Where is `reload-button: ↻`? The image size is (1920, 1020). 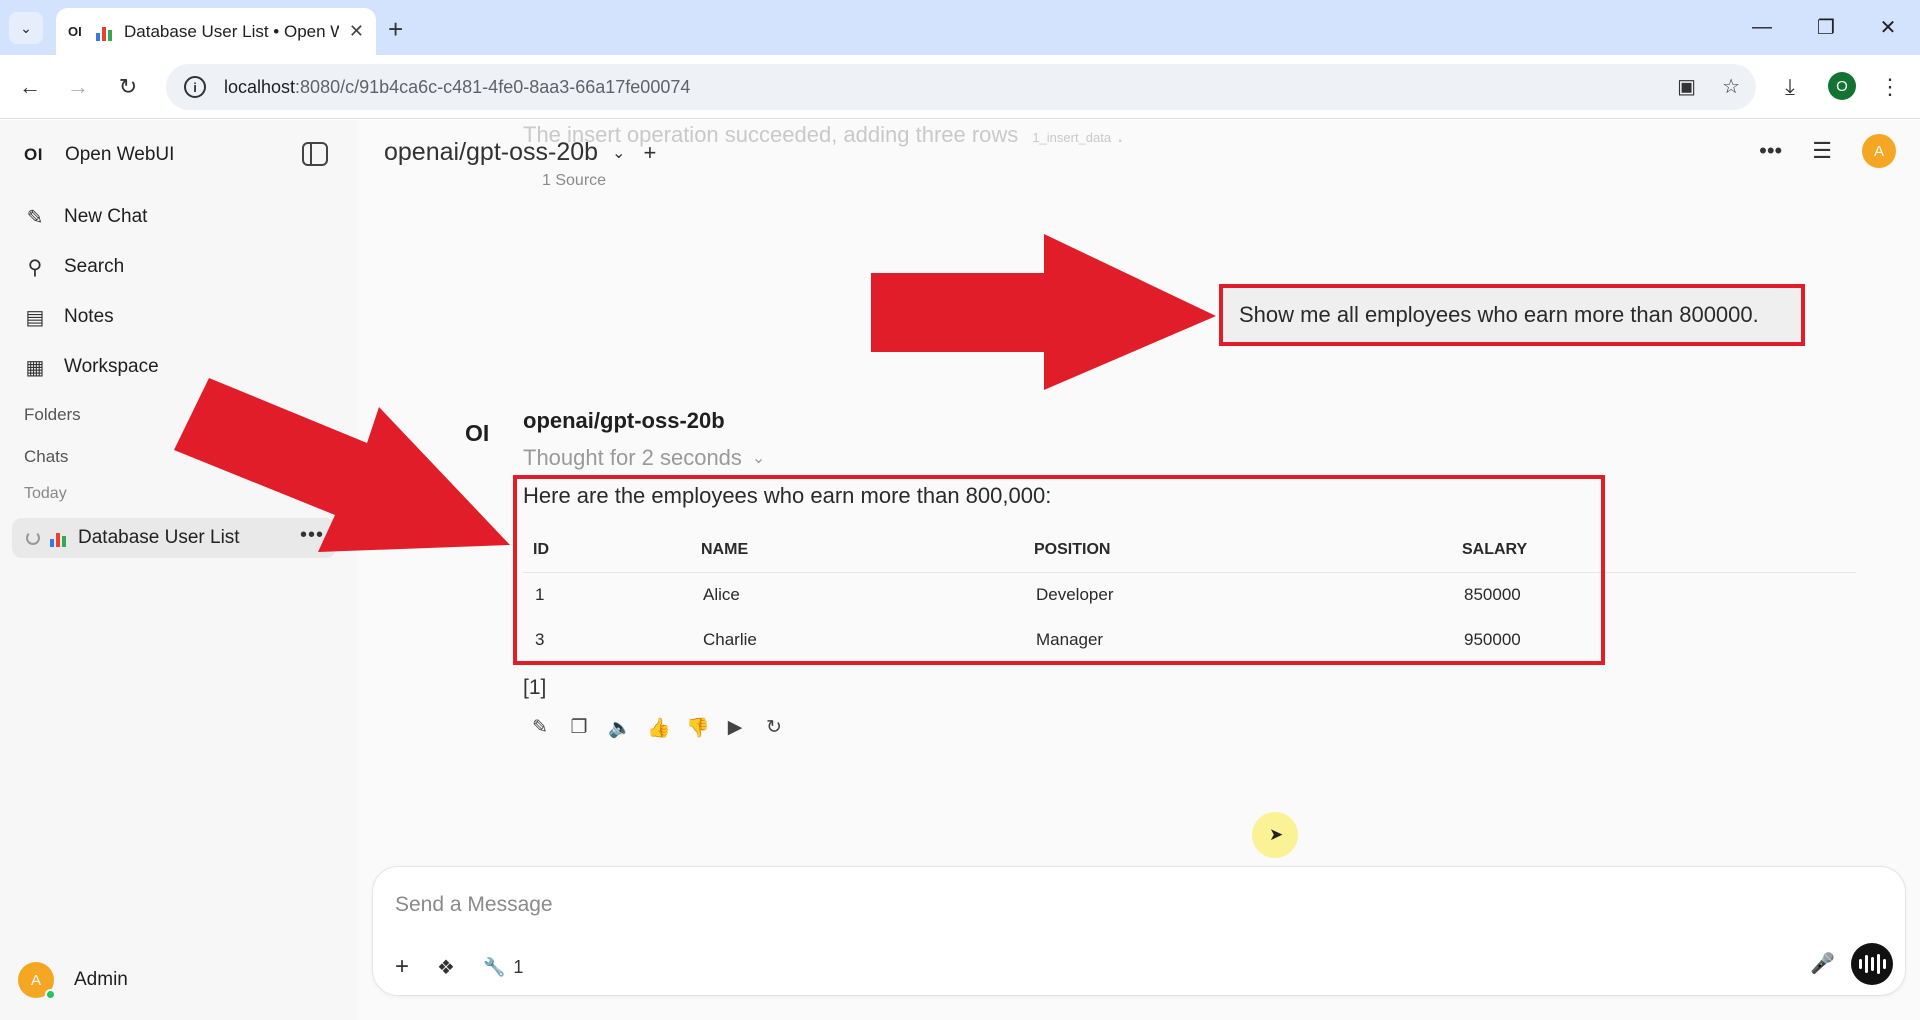
reload-button: ↻ is located at coordinates (128, 87).